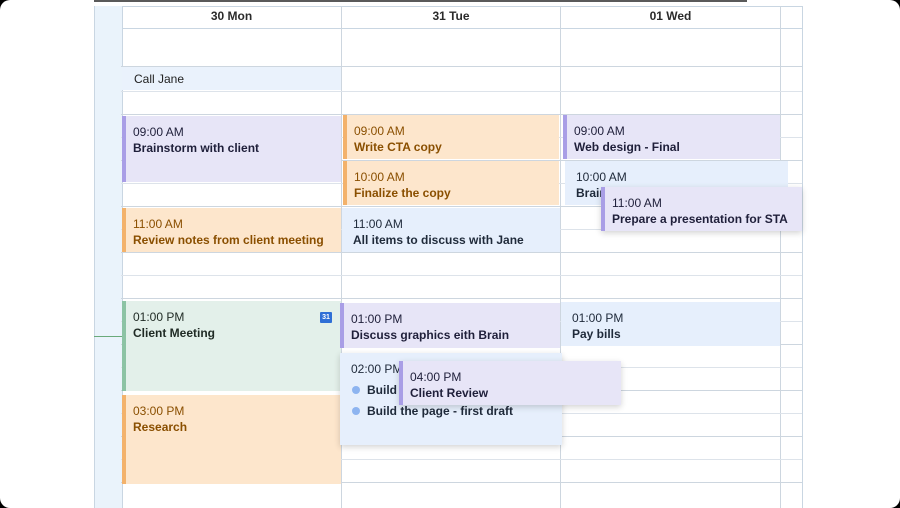  What do you see at coordinates (420, 1) in the screenshot?
I see `top-scroll-indicator` at bounding box center [420, 1].